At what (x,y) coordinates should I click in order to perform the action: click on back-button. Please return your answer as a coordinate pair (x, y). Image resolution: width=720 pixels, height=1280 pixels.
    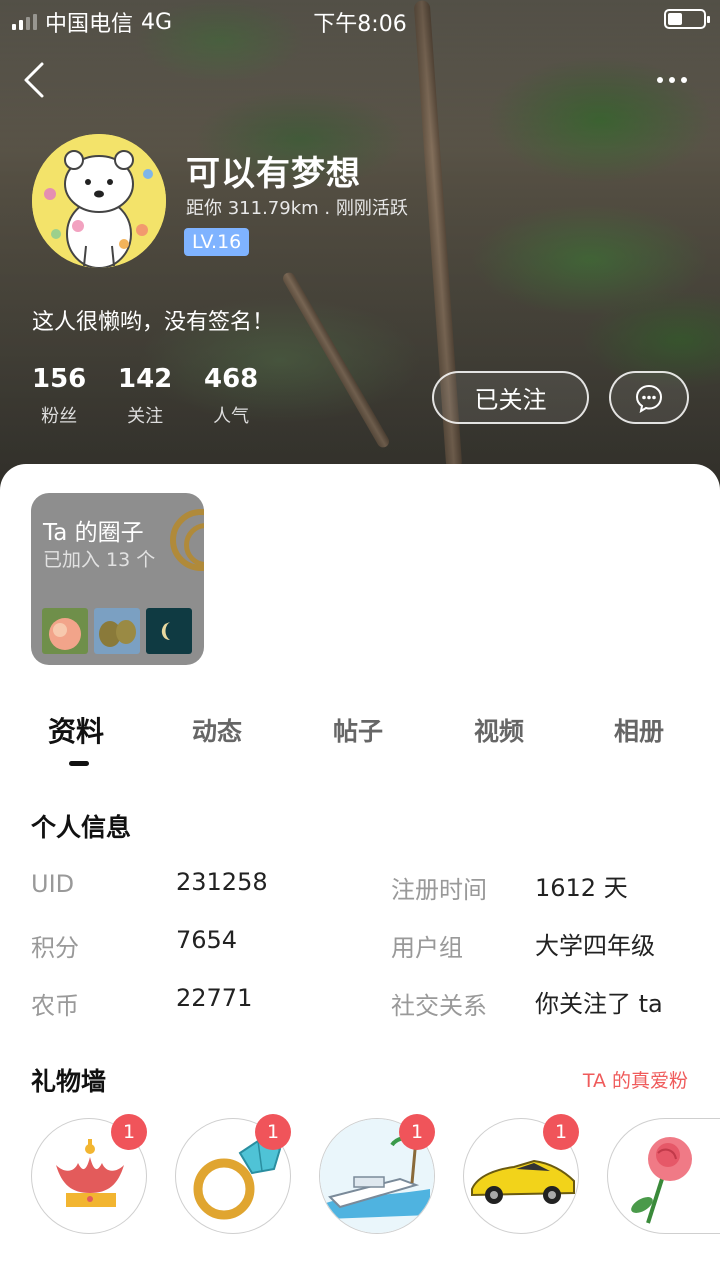
    Looking at the image, I should click on (38, 80).